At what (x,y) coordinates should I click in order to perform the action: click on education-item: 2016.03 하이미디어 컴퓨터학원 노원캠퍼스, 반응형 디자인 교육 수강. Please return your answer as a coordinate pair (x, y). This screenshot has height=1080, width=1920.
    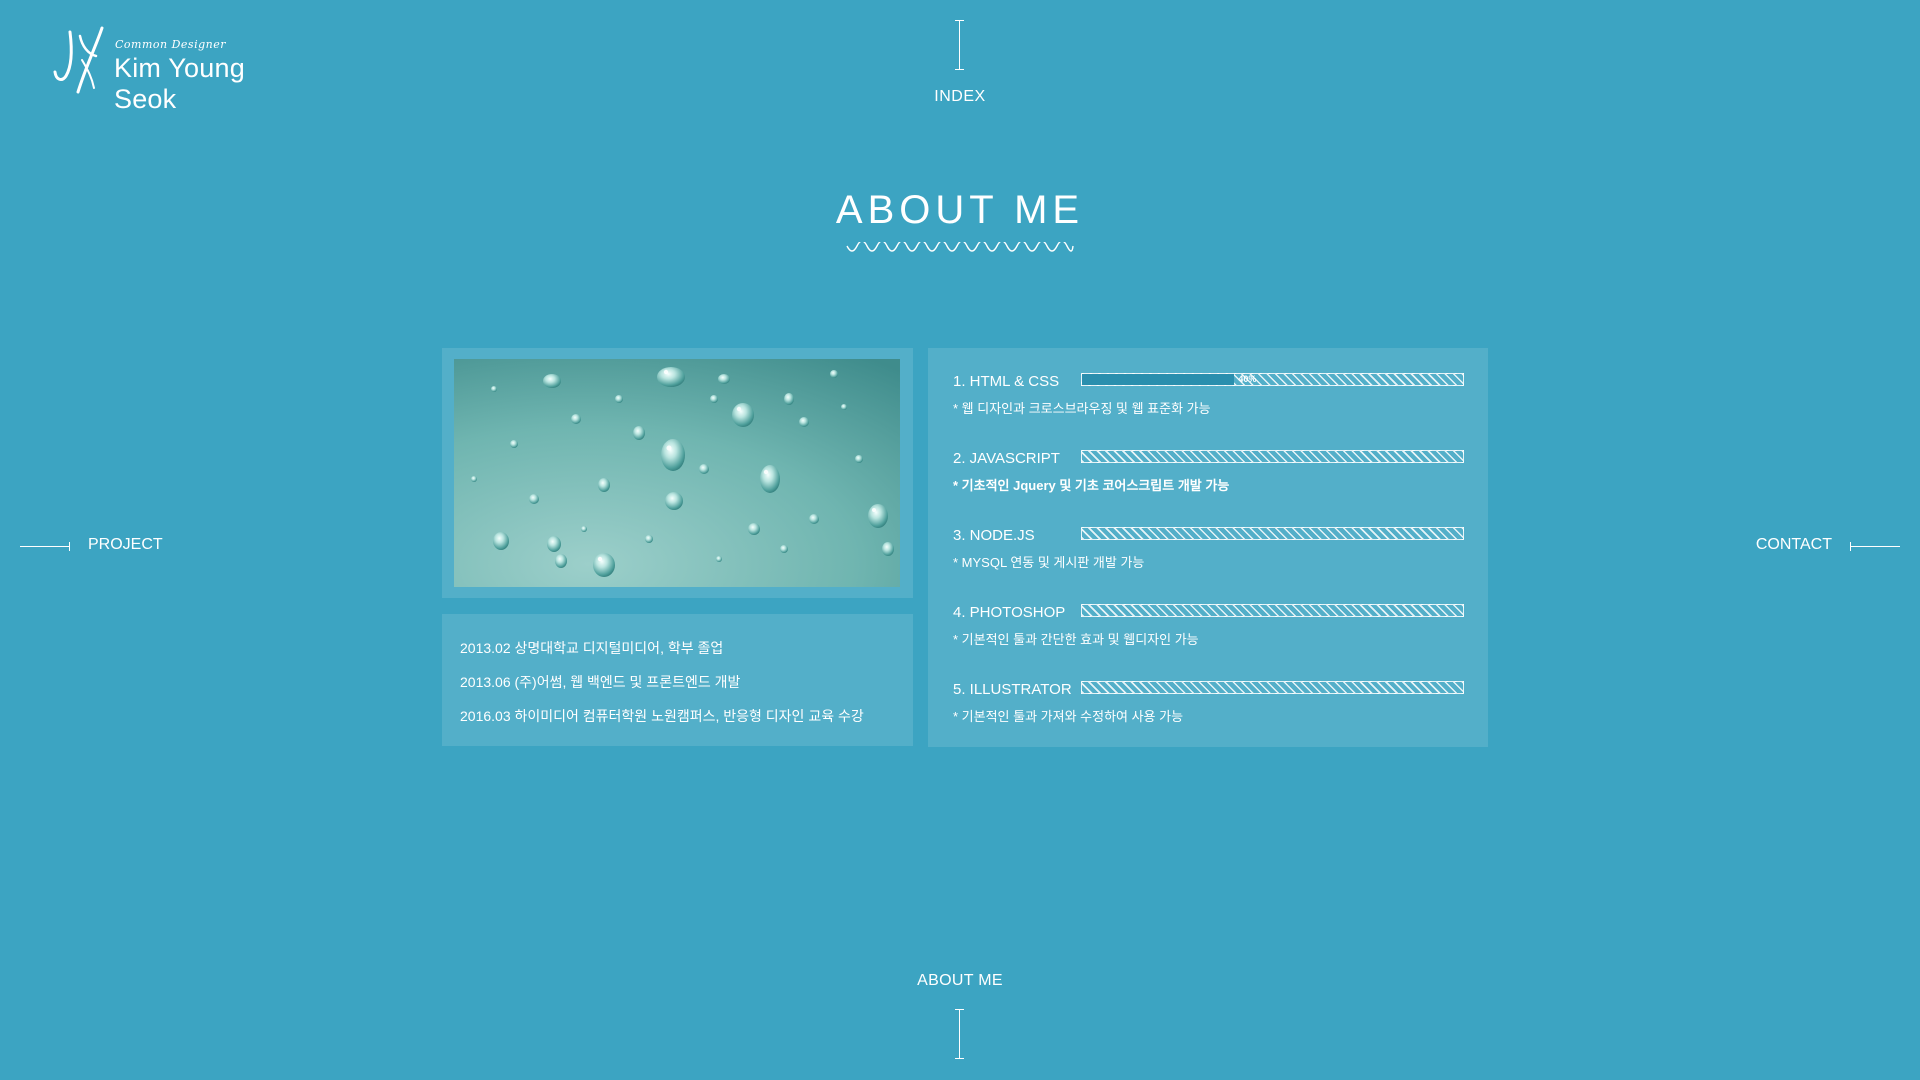
    Looking at the image, I should click on (662, 716).